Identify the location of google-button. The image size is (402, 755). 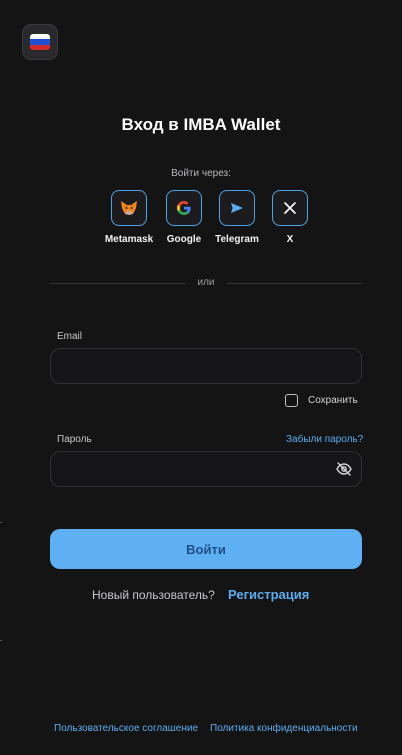
(184, 208).